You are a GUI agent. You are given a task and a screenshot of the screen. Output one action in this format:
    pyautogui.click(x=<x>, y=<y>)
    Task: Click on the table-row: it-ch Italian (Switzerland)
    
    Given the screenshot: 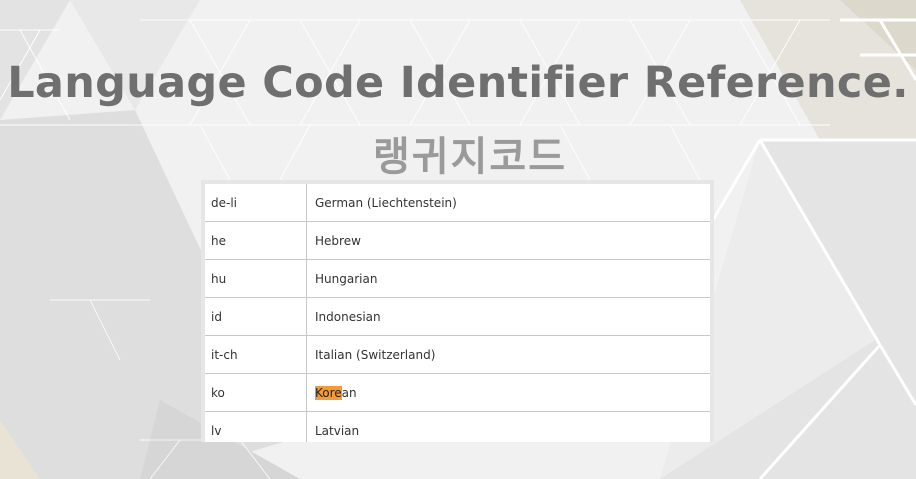 What is the action you would take?
    pyautogui.click(x=457, y=355)
    